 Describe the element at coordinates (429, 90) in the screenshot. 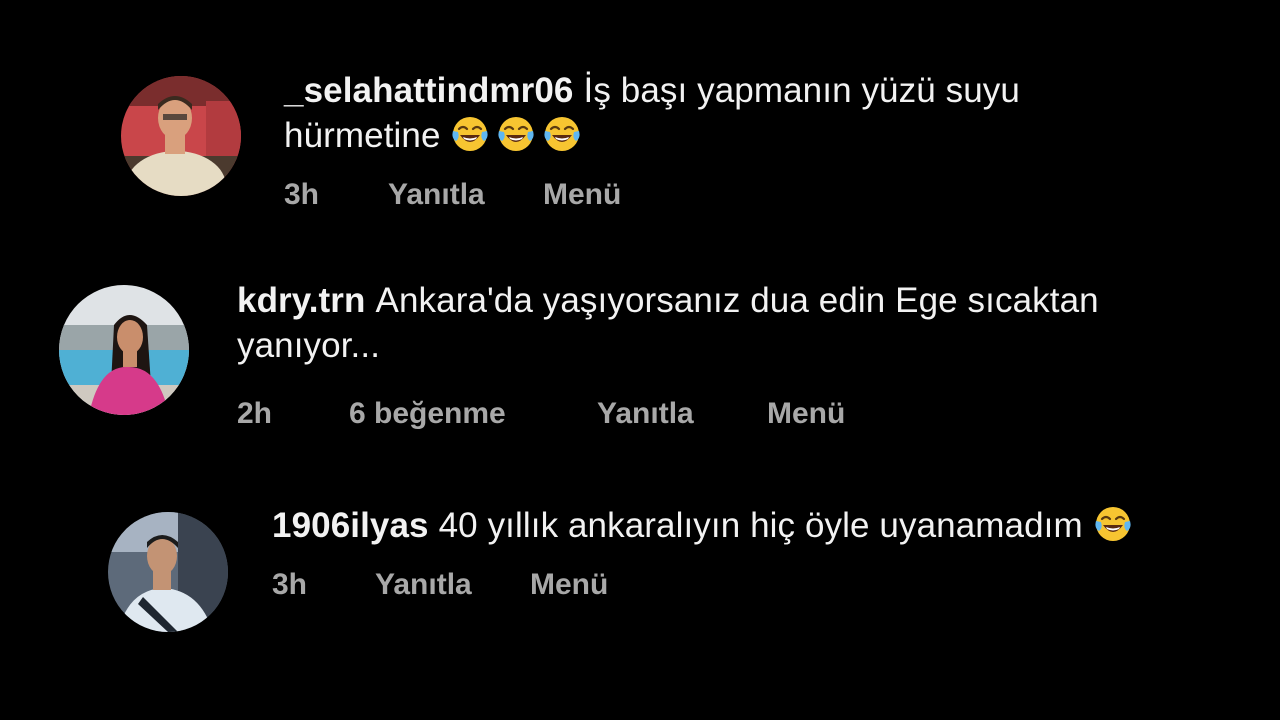

I see `comment-username: _selahattindmr06` at that location.